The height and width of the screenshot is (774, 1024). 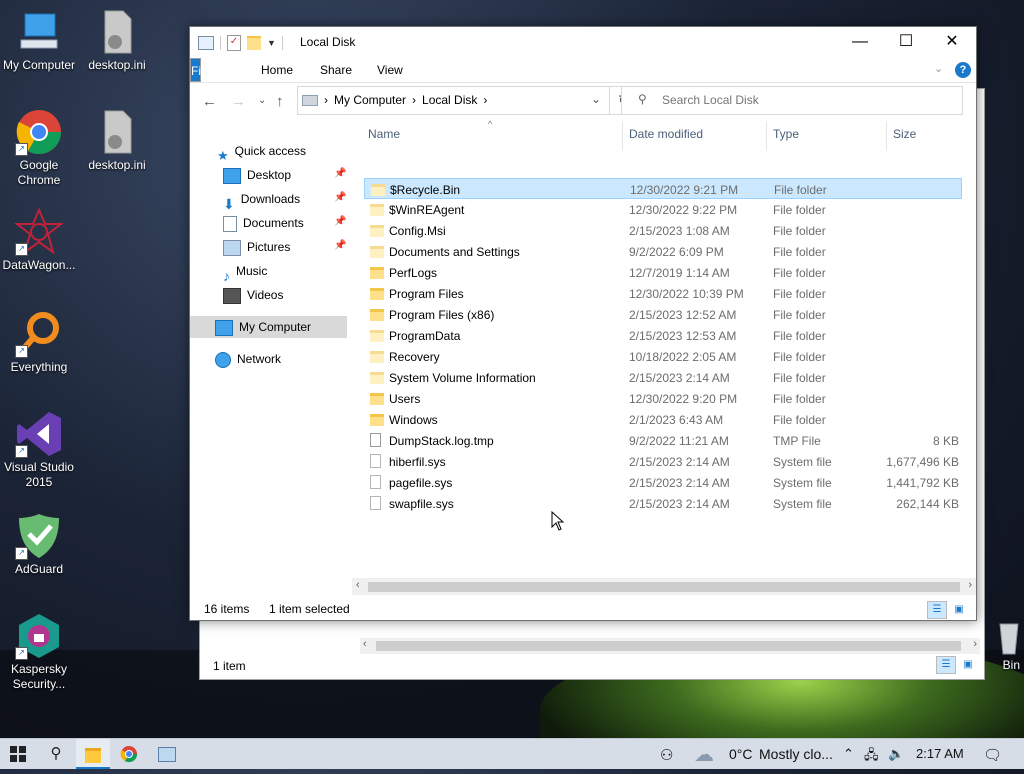 What do you see at coordinates (940, 753) in the screenshot?
I see `clock: 2:17 AM` at bounding box center [940, 753].